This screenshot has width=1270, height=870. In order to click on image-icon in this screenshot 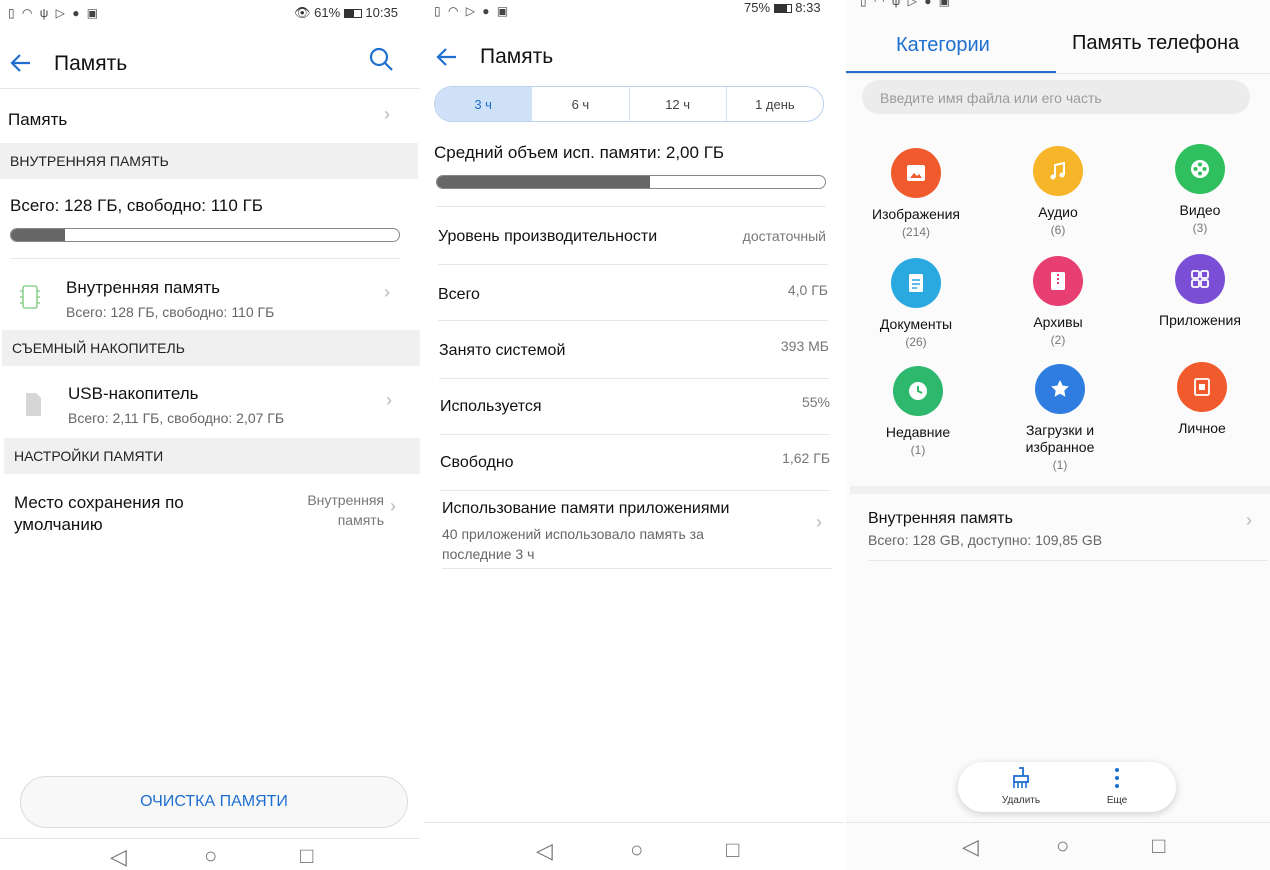, I will do `click(916, 173)`.